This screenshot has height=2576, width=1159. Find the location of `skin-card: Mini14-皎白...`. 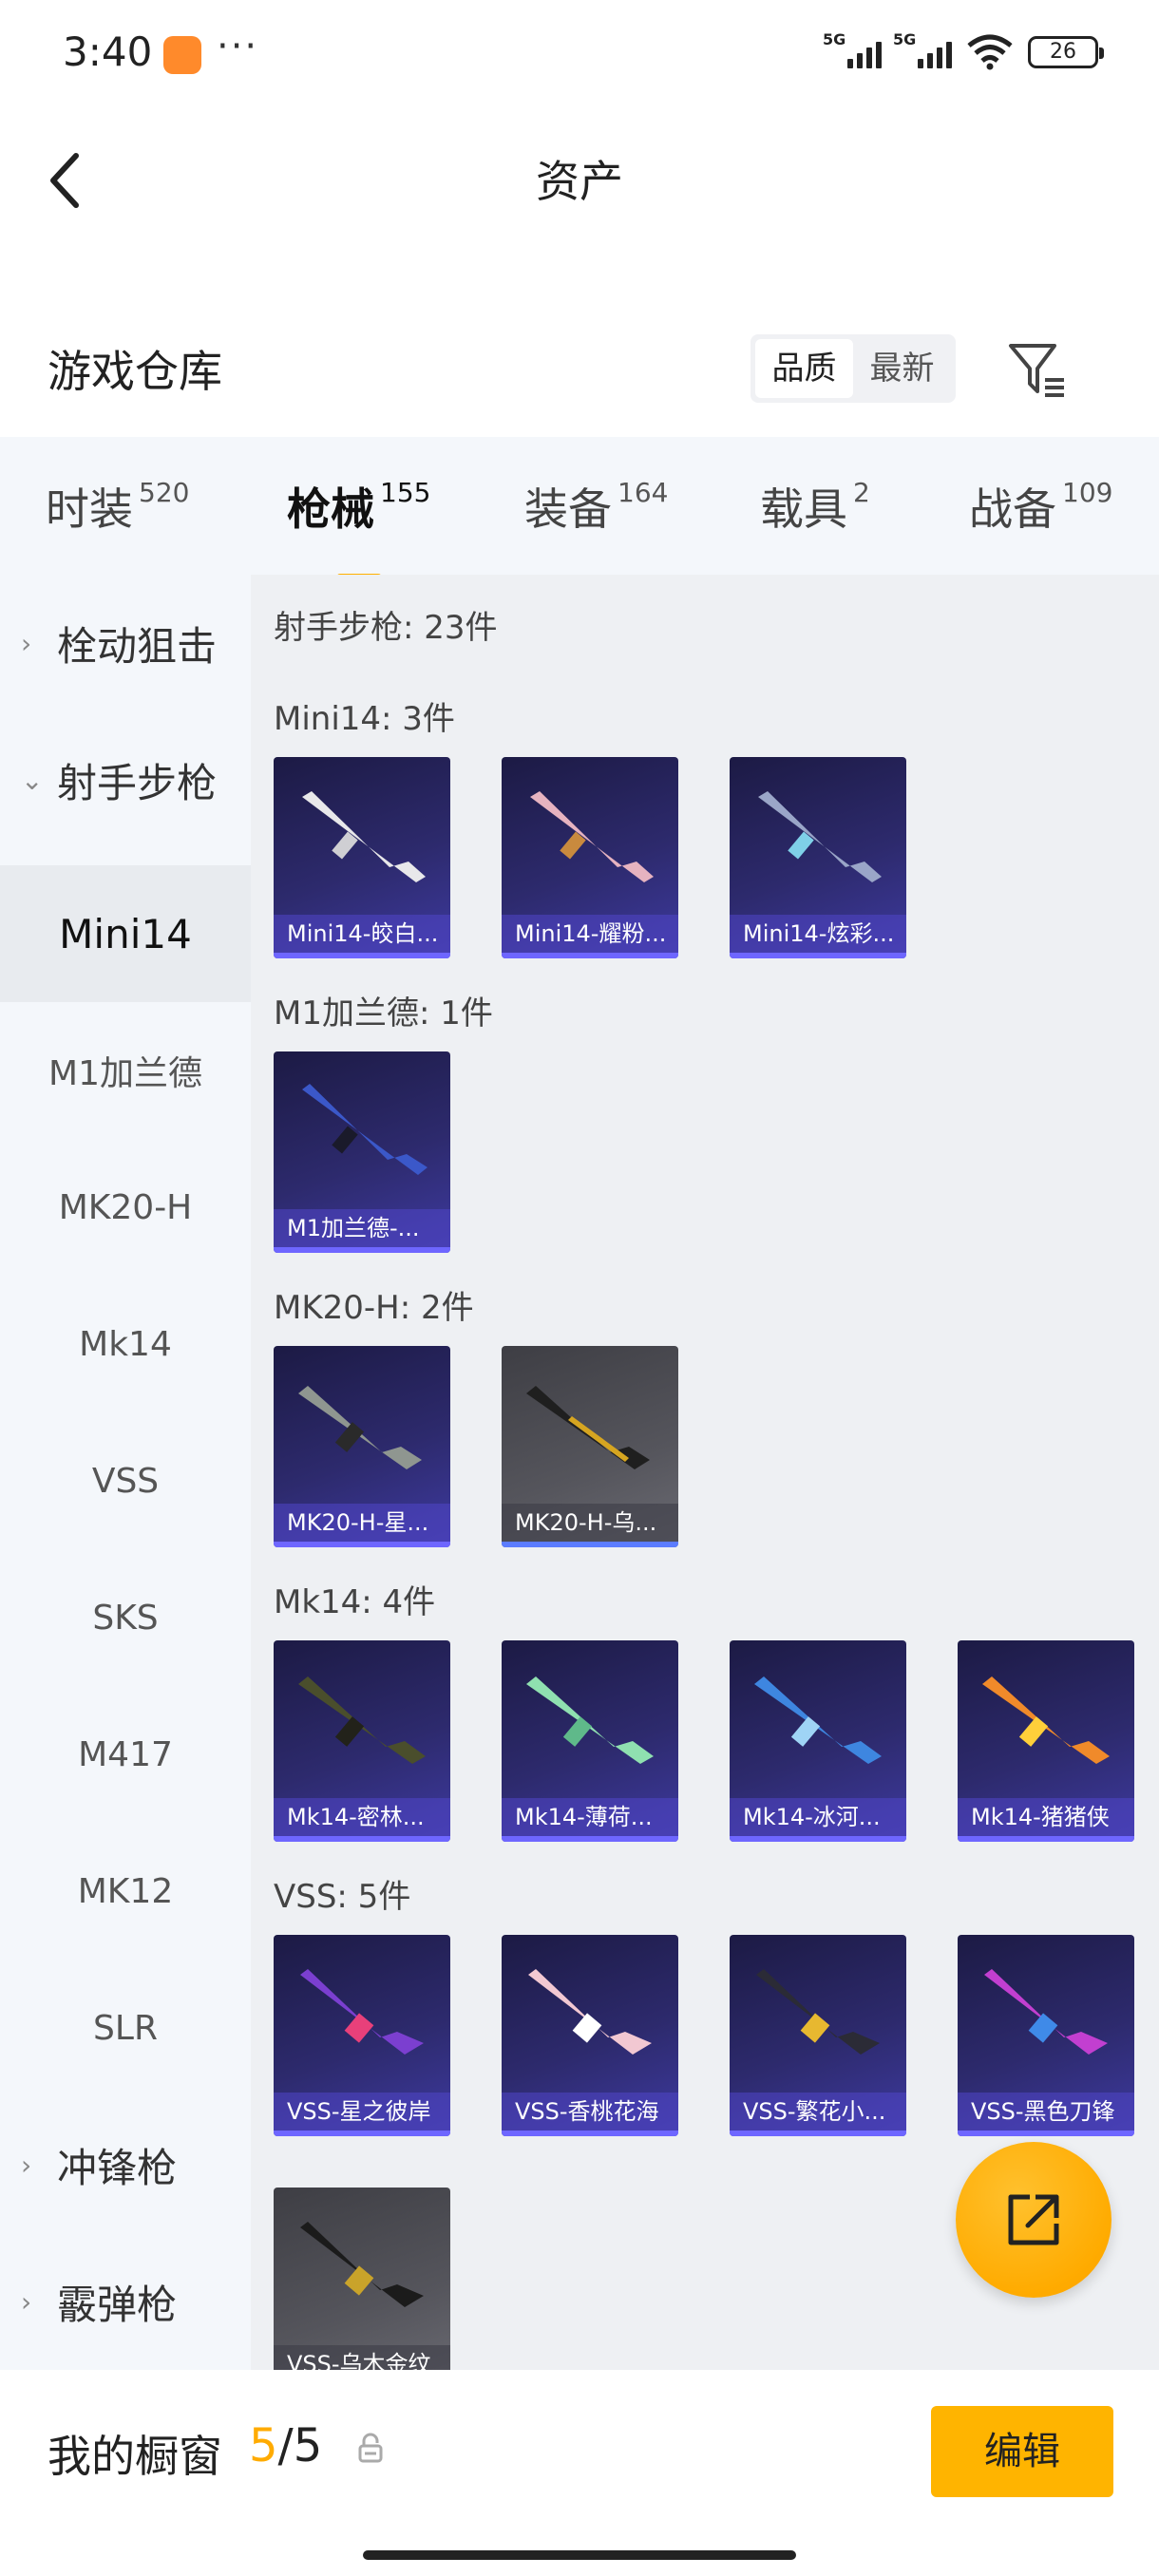

skin-card: Mini14-皎白... is located at coordinates (362, 857).